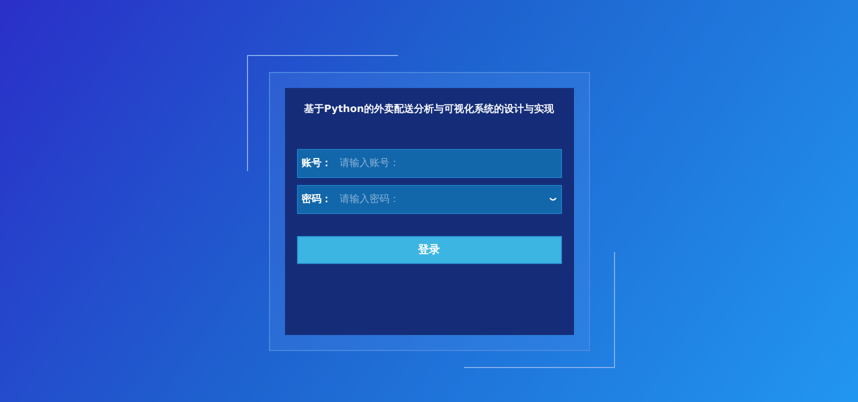 This screenshot has width=858, height=402. I want to click on field-label: 密码：, so click(317, 199).